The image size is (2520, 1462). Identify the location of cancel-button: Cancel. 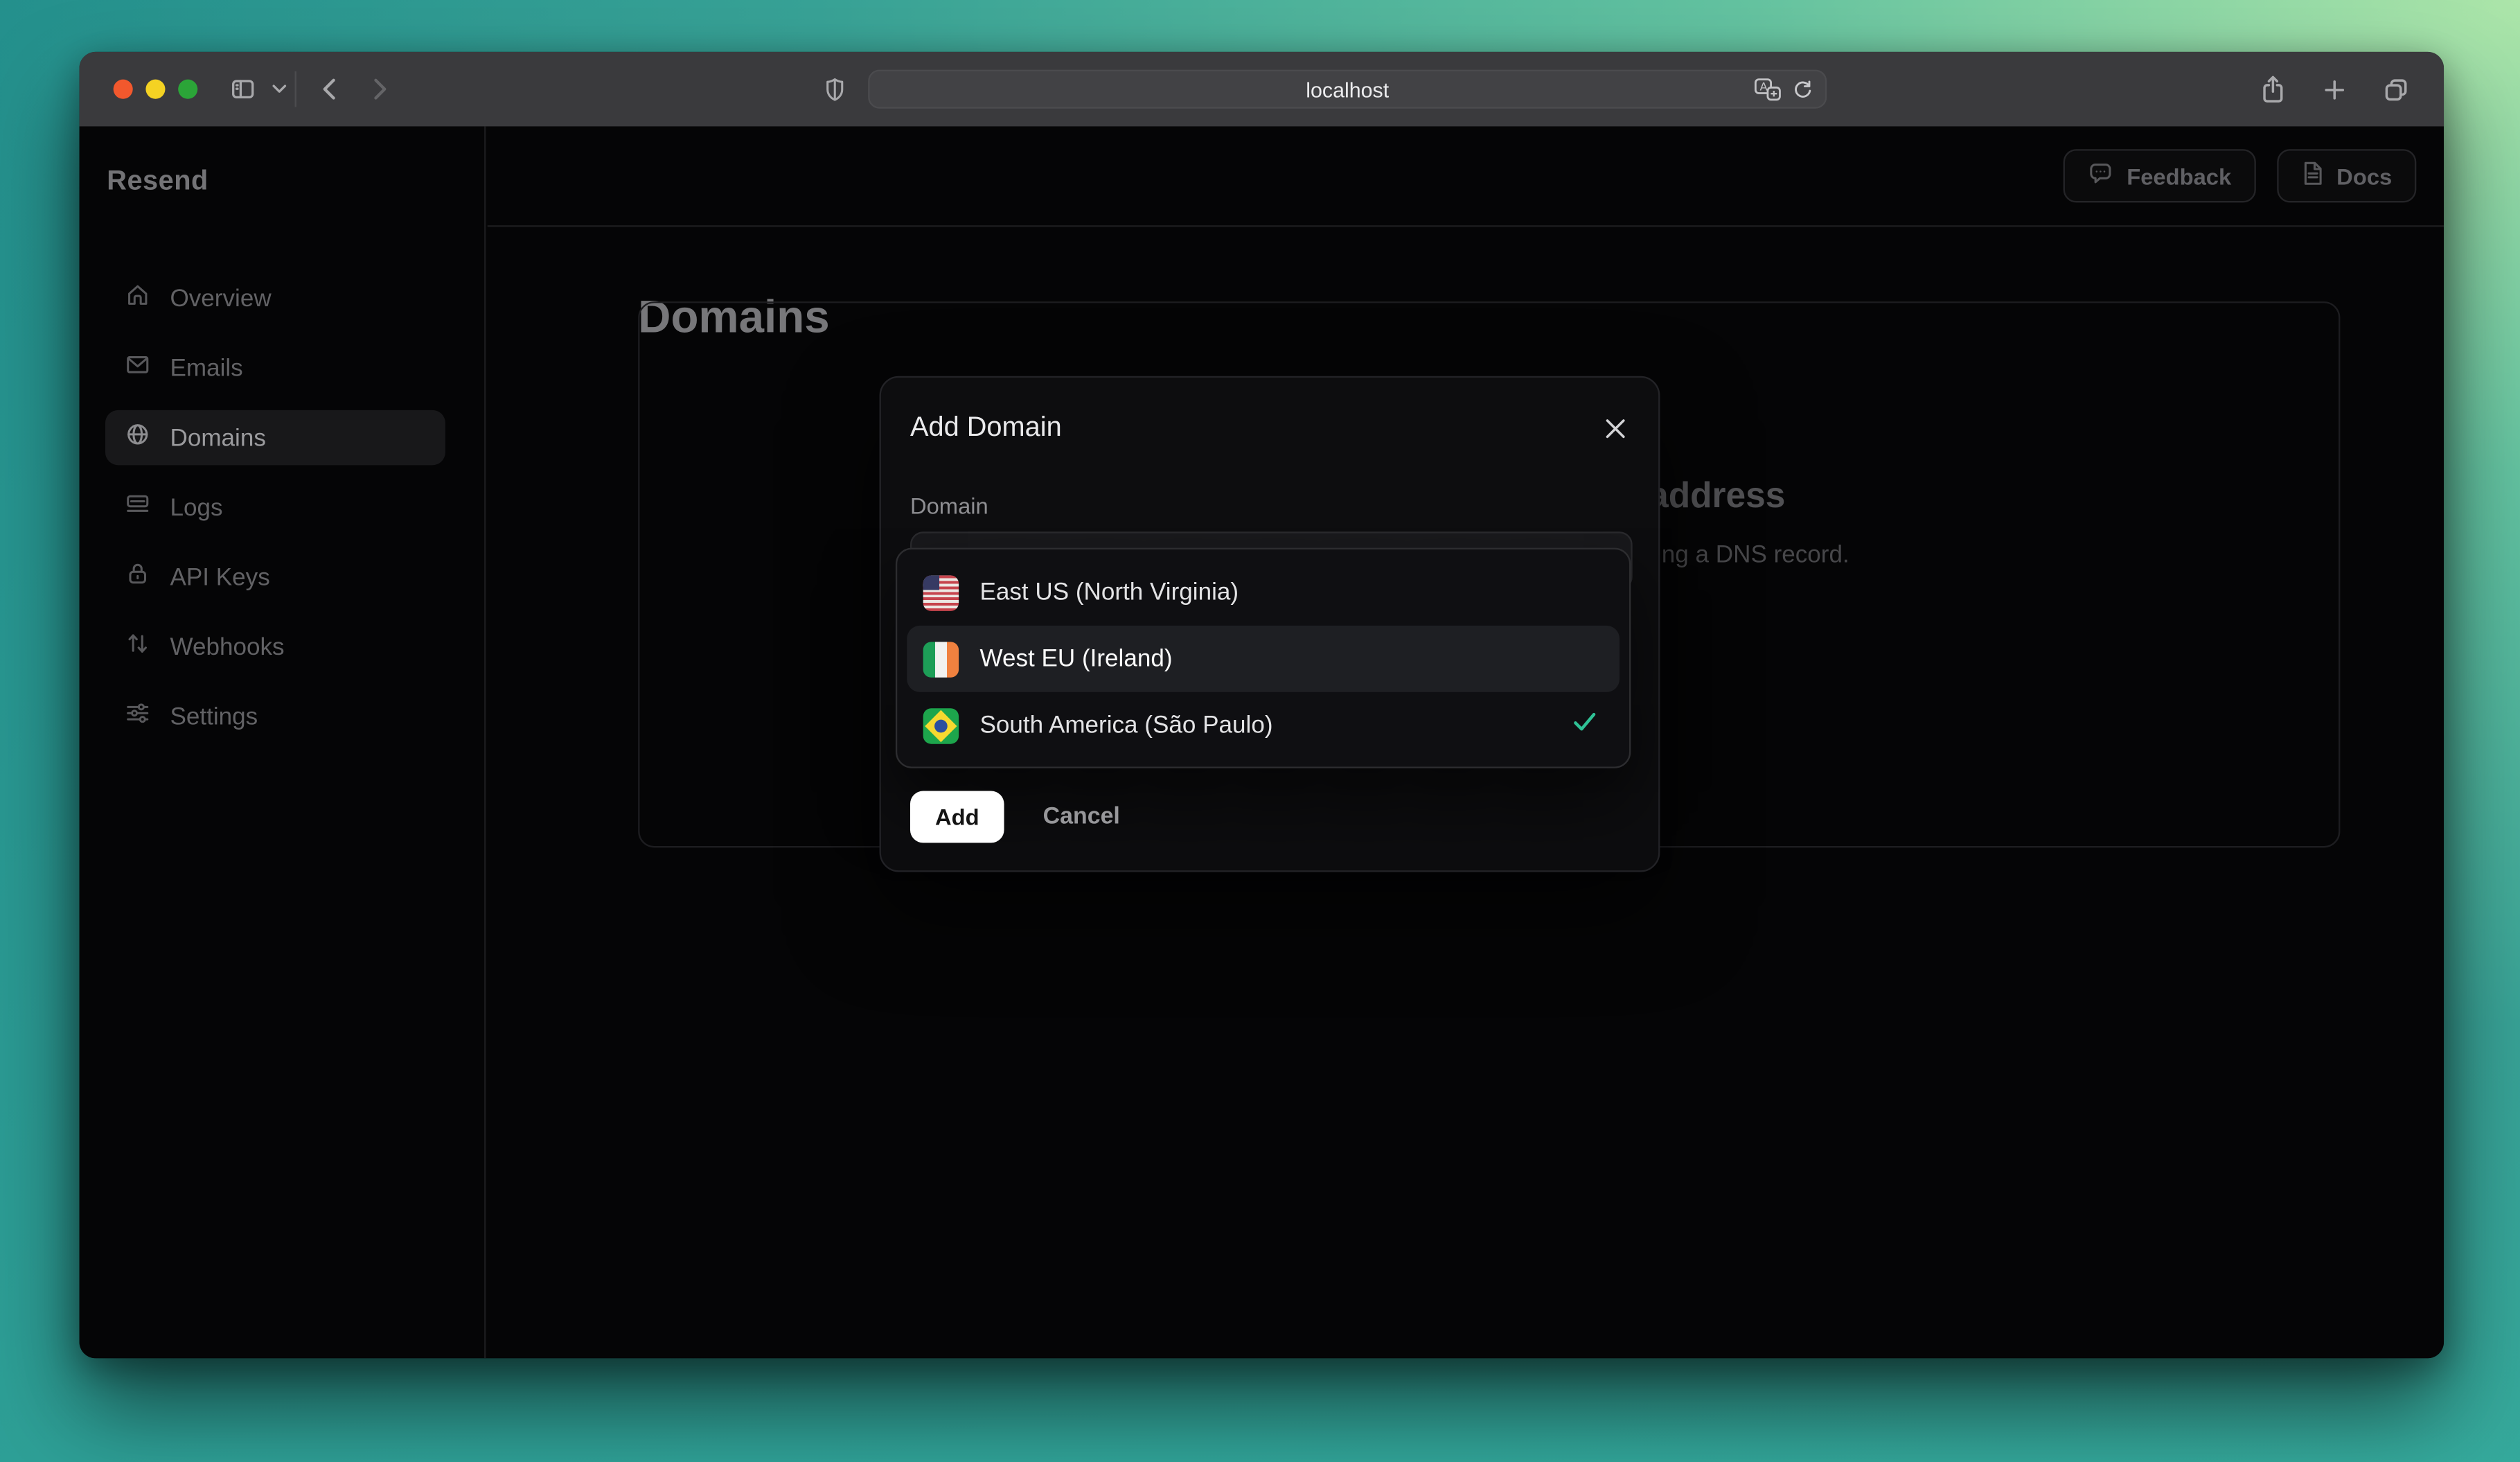
(1081, 816).